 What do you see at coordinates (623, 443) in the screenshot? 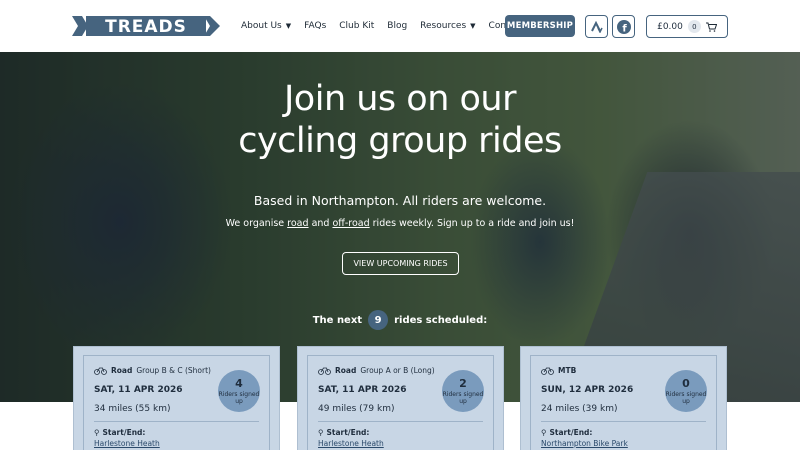
I see `ride-location-link: Northampton Bike Park` at bounding box center [623, 443].